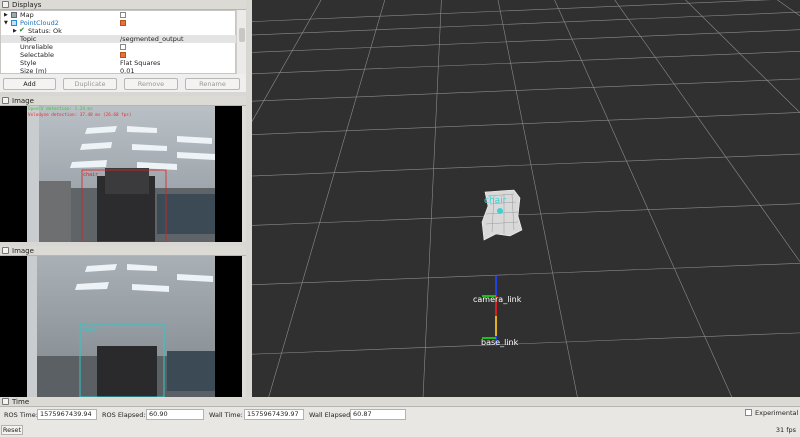 The width and height of the screenshot is (800, 437). What do you see at coordinates (119, 55) in the screenshot?
I see `tree-row-selectable: Selectable` at bounding box center [119, 55].